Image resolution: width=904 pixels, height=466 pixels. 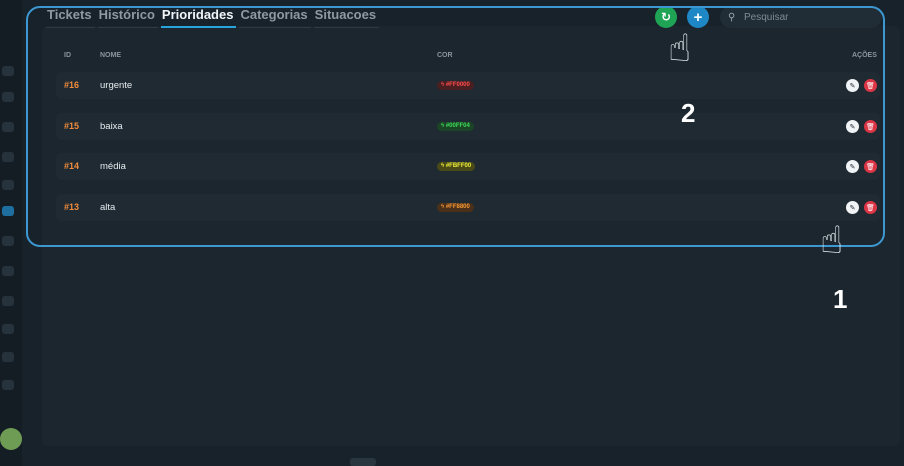 What do you see at coordinates (116, 85) in the screenshot?
I see `row-name: urgente` at bounding box center [116, 85].